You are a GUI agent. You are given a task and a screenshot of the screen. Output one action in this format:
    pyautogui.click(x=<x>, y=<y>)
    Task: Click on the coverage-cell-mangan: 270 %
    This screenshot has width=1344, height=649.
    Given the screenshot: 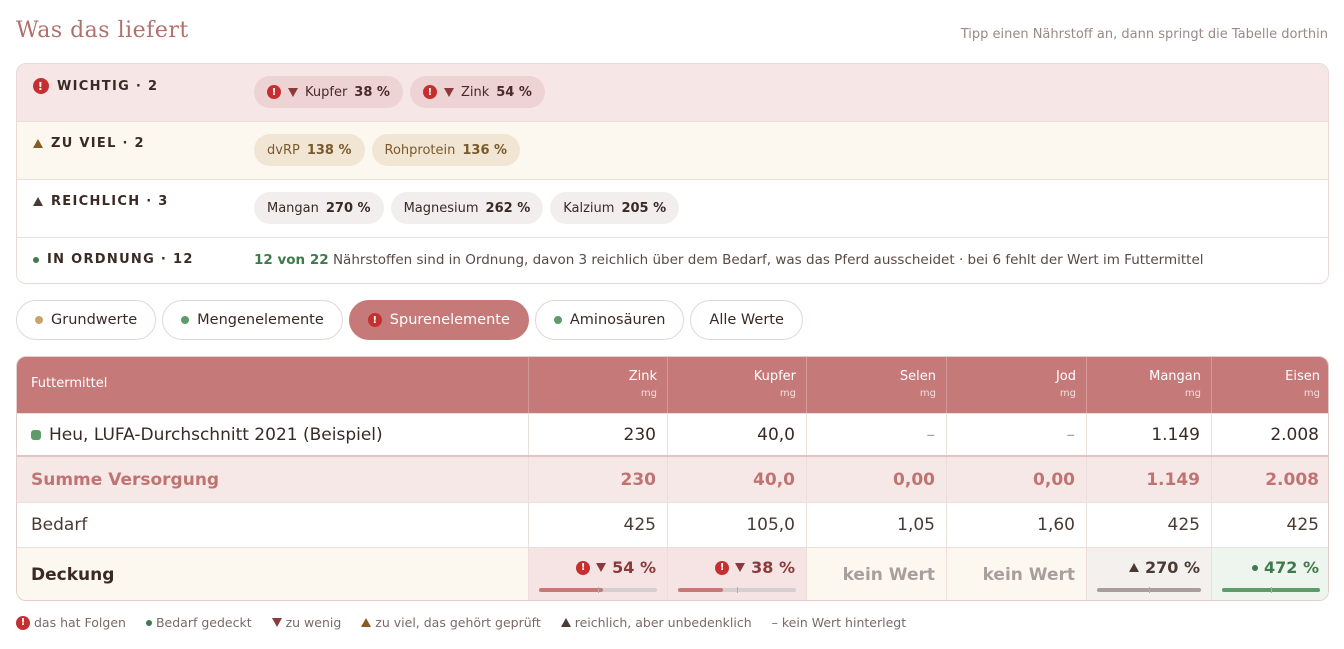 What is the action you would take?
    pyautogui.click(x=1148, y=574)
    